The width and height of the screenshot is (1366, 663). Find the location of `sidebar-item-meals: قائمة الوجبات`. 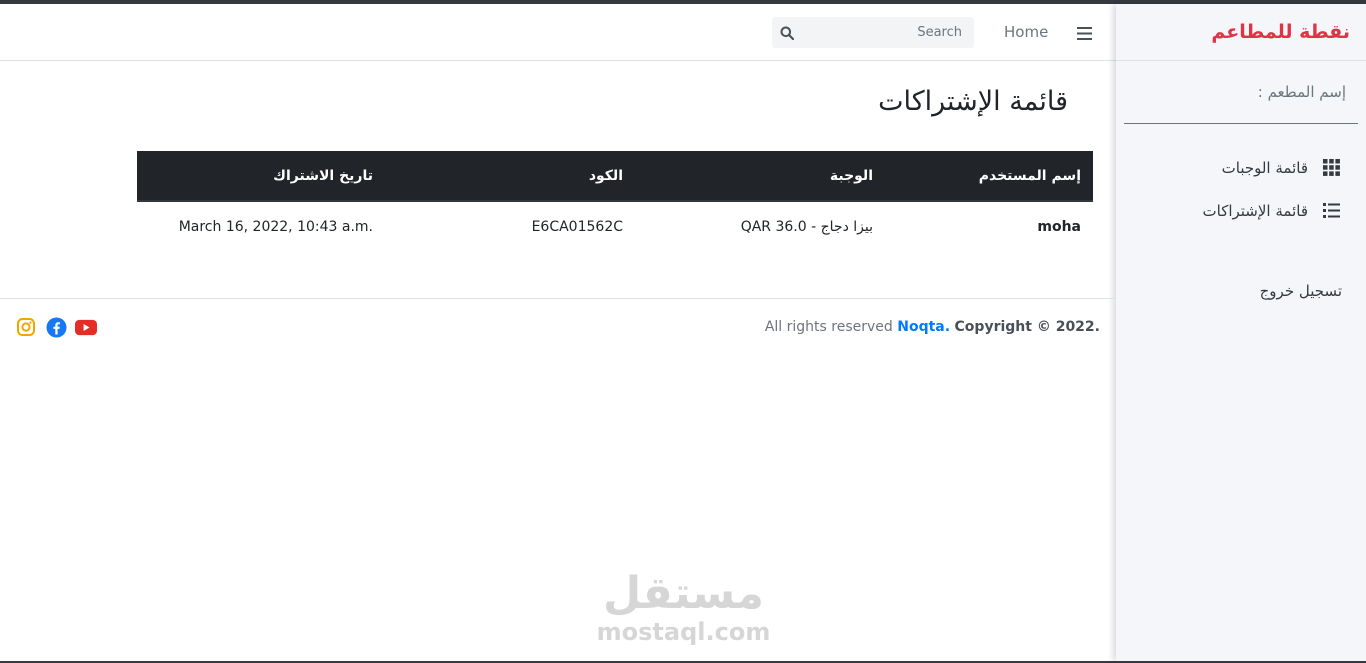

sidebar-item-meals: قائمة الوجبات is located at coordinates (1241, 167).